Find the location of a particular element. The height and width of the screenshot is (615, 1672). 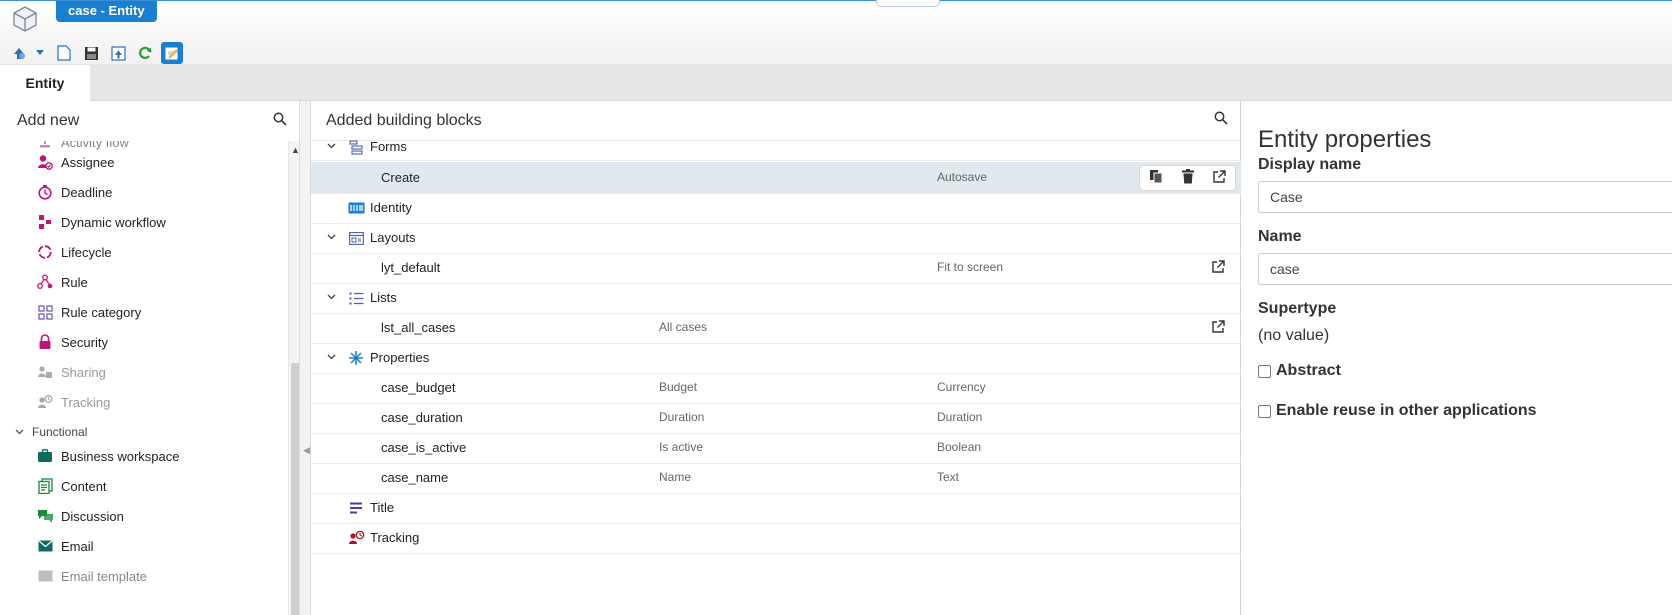

supertype-value: (no value) is located at coordinates (1294, 335).